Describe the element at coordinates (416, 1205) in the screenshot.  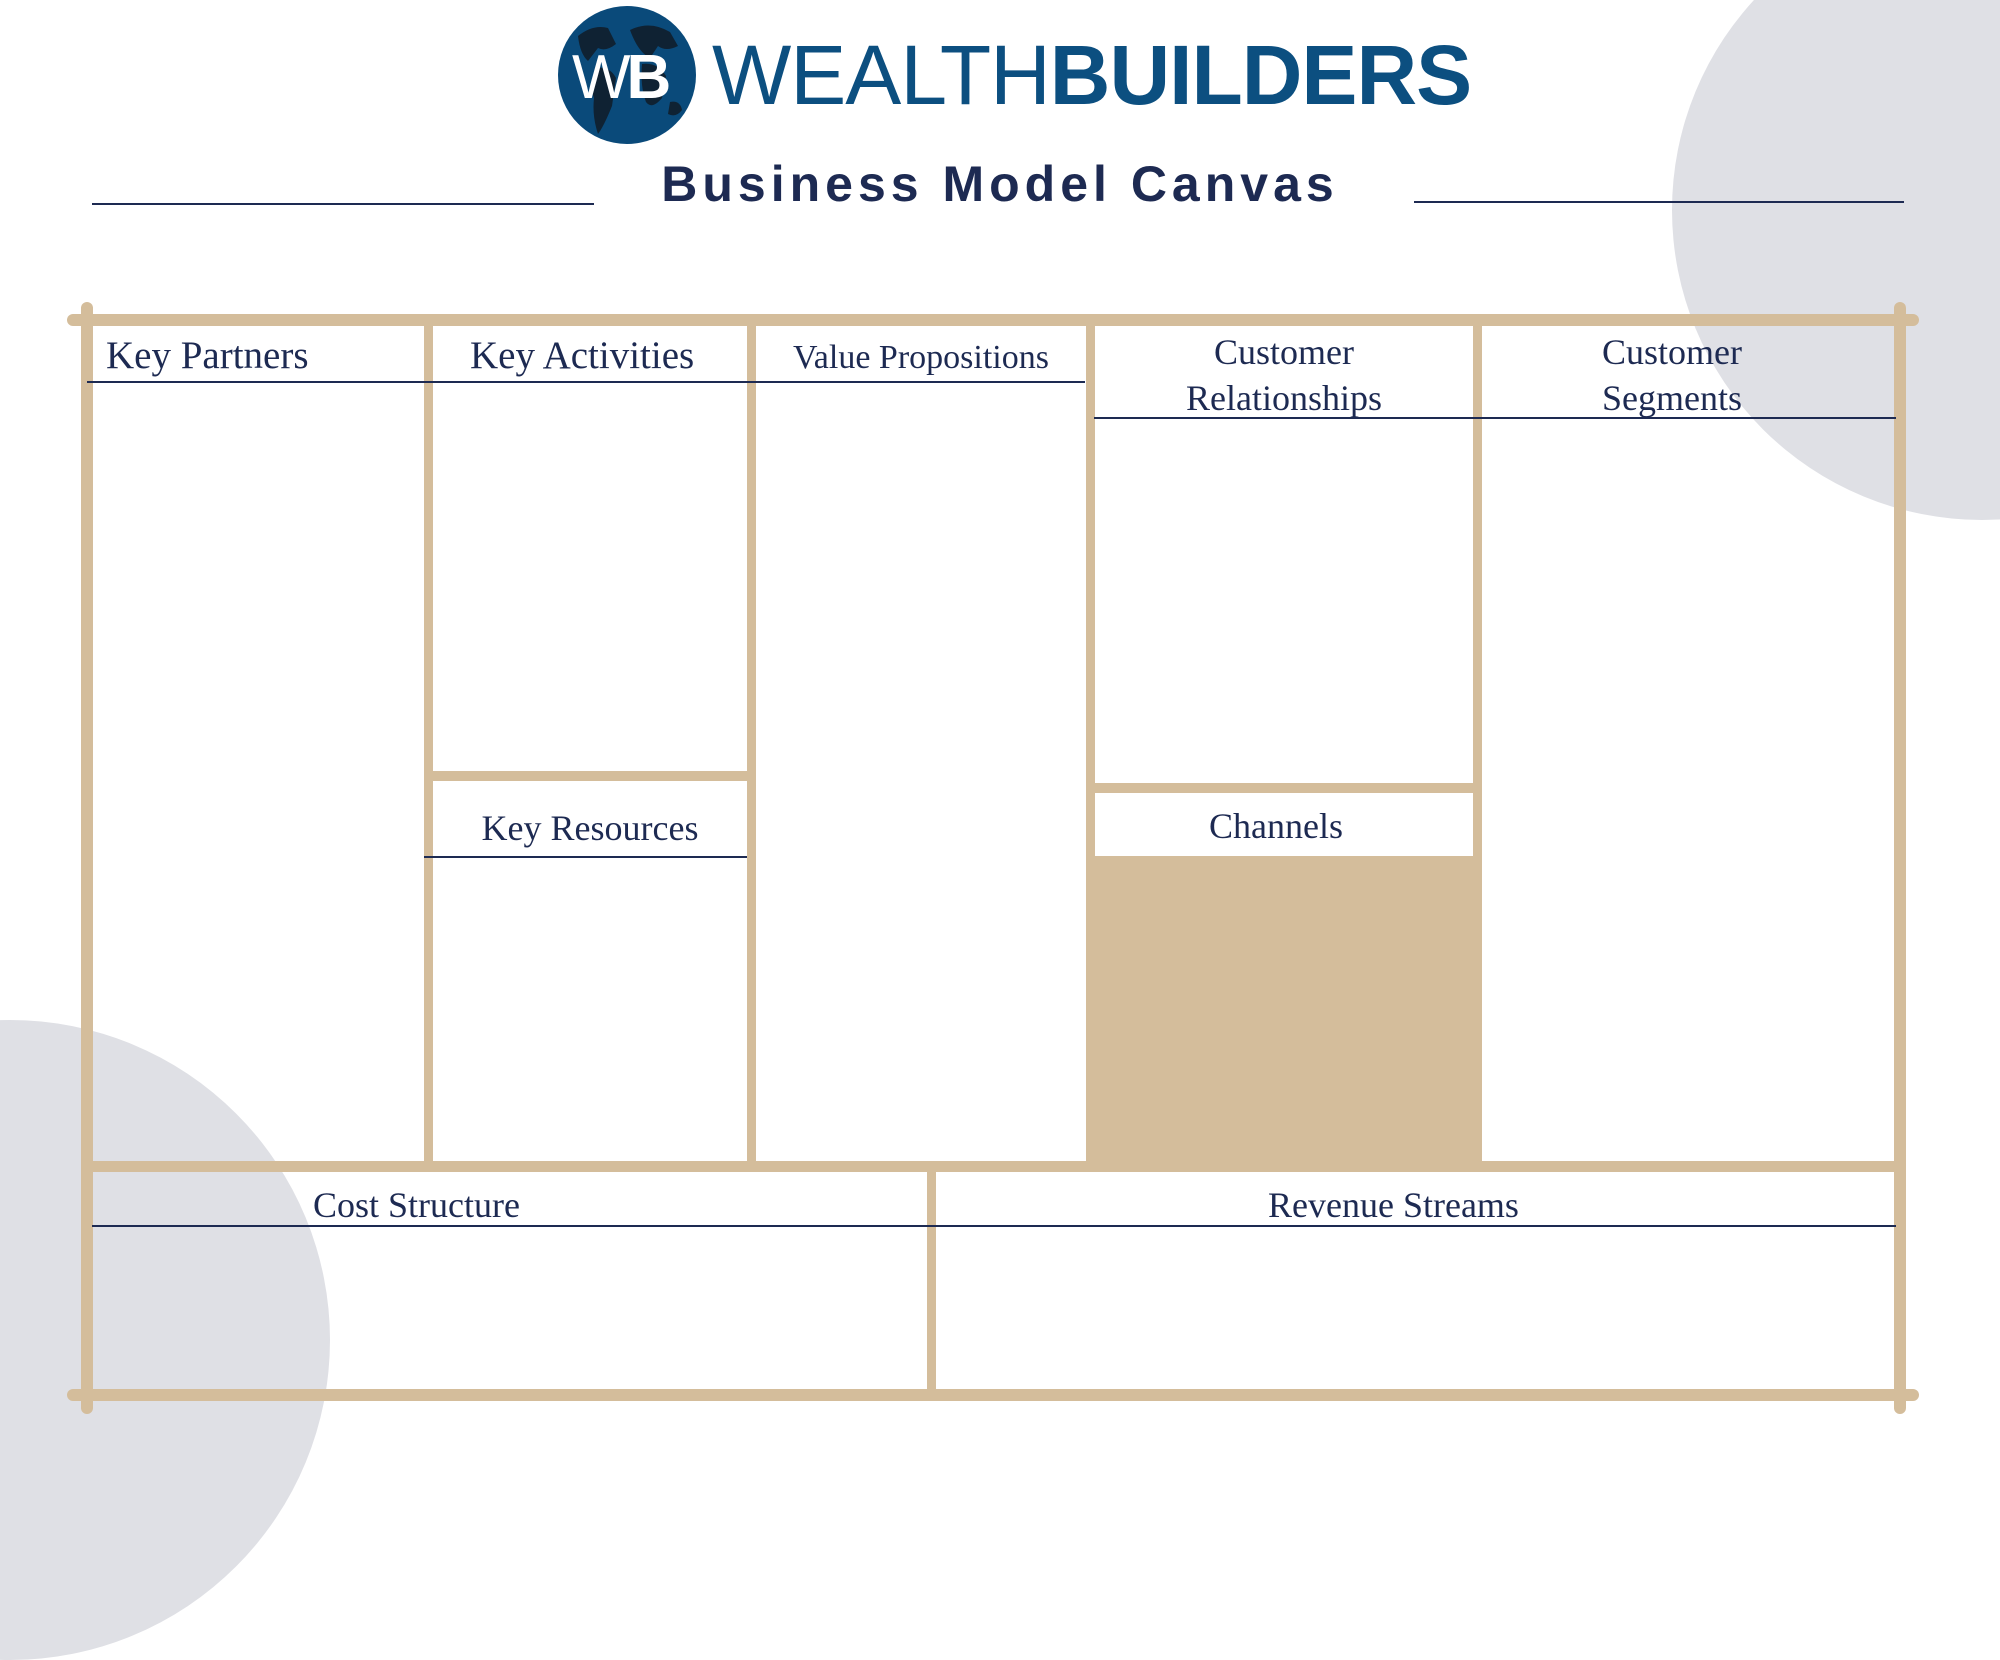
I see `cost-structure-label: Cost Structure` at that location.